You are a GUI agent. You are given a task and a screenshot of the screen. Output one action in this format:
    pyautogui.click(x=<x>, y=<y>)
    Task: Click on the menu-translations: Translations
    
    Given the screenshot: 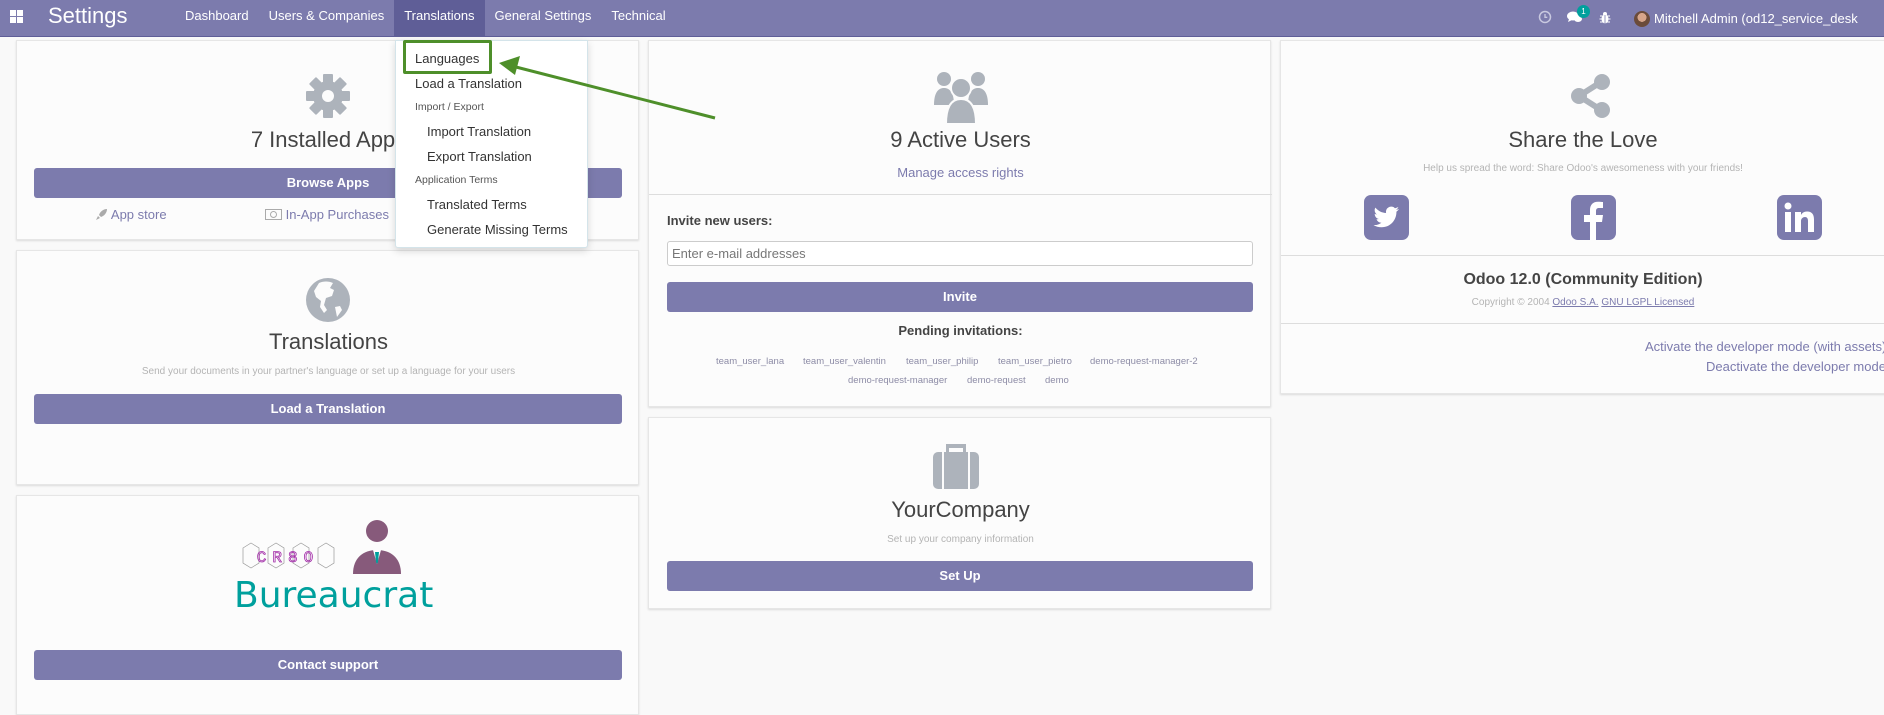 What is the action you would take?
    pyautogui.click(x=439, y=18)
    